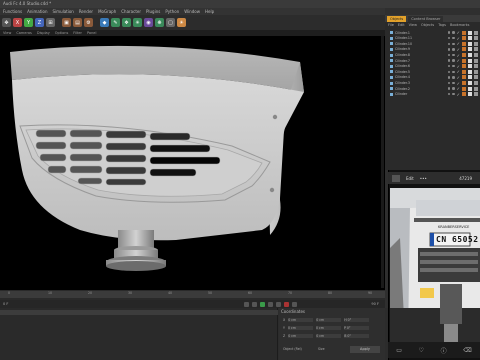  What do you see at coordinates (391, 25) in the screenshot?
I see `om-menu-file: File` at bounding box center [391, 25].